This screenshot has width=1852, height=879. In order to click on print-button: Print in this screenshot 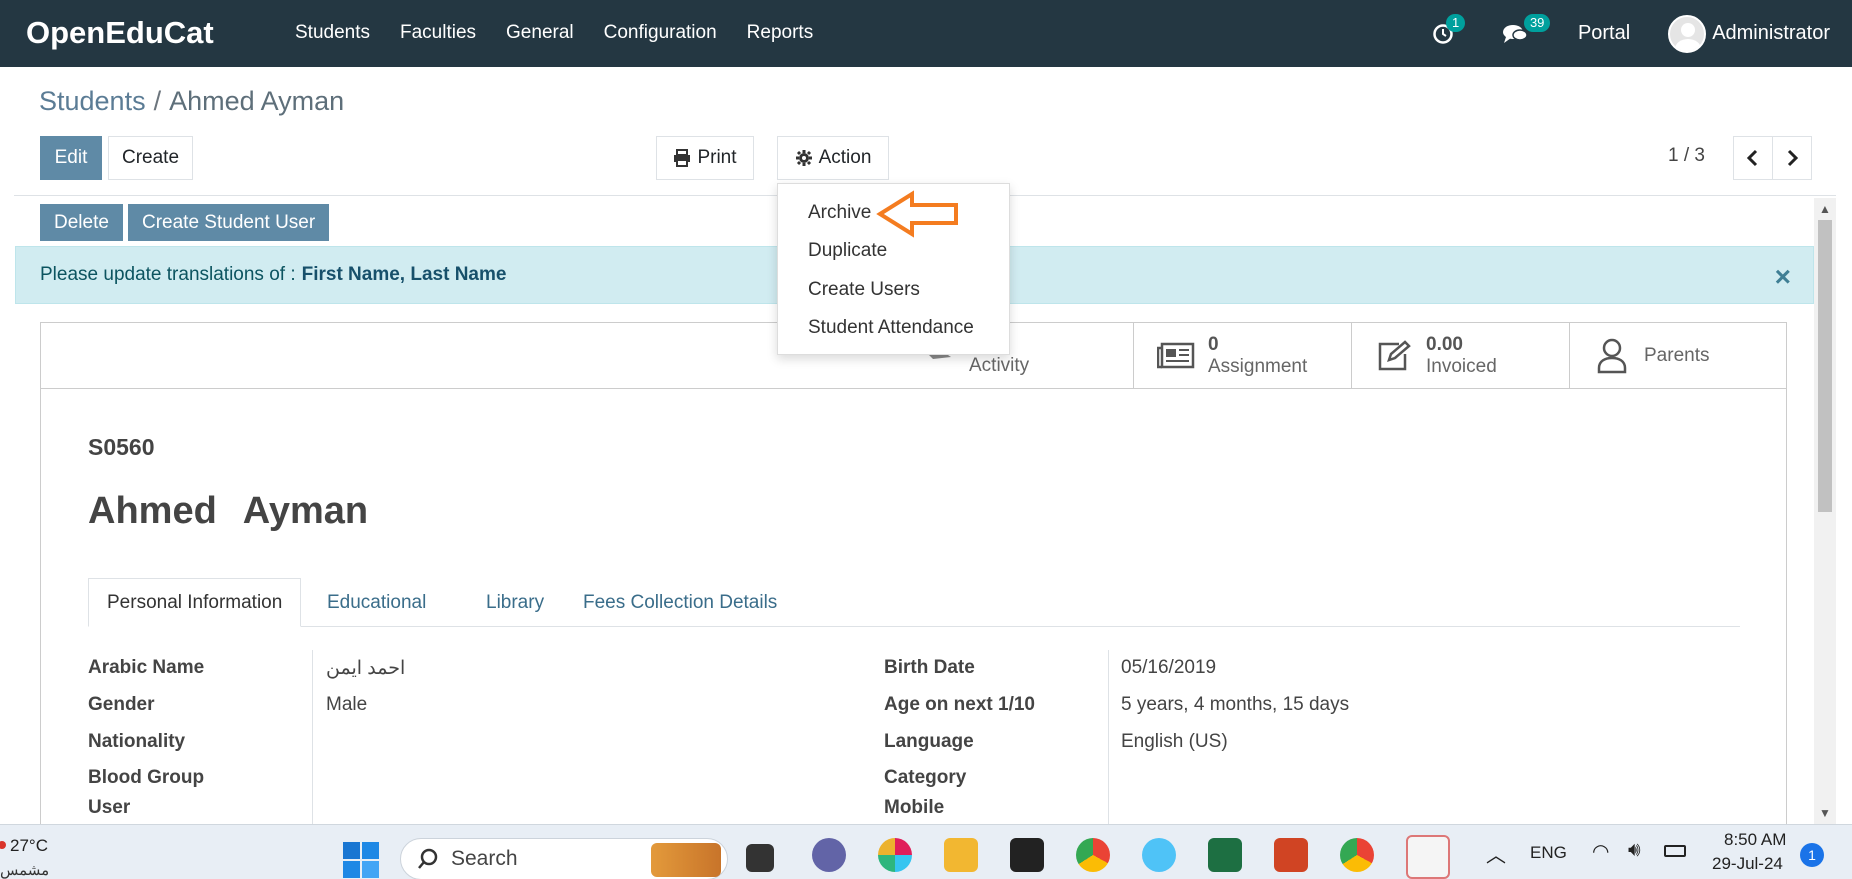, I will do `click(705, 158)`.